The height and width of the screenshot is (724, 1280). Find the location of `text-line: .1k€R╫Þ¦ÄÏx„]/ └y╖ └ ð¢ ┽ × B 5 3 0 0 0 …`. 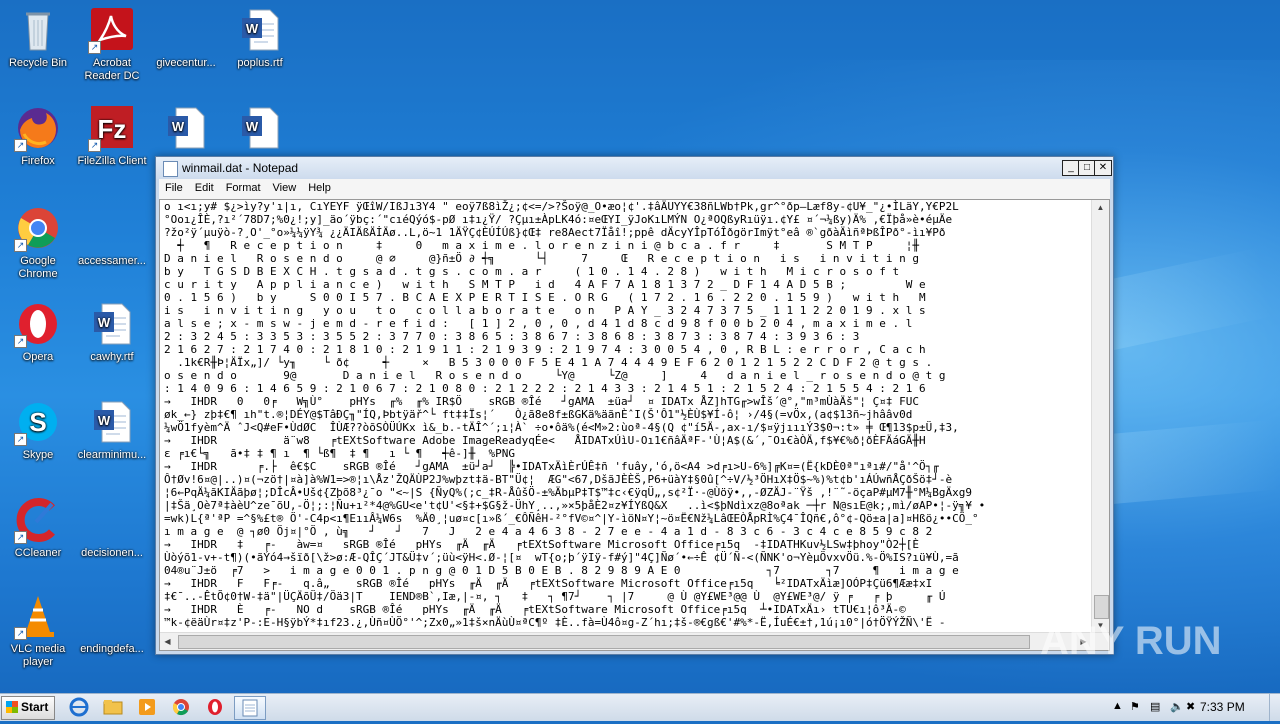

text-line: .1k€R╫Þ¦ÄÏx„]/ └y╖ └ ð¢ ┽ × B 5 3 0 0 0 … is located at coordinates (548, 362).